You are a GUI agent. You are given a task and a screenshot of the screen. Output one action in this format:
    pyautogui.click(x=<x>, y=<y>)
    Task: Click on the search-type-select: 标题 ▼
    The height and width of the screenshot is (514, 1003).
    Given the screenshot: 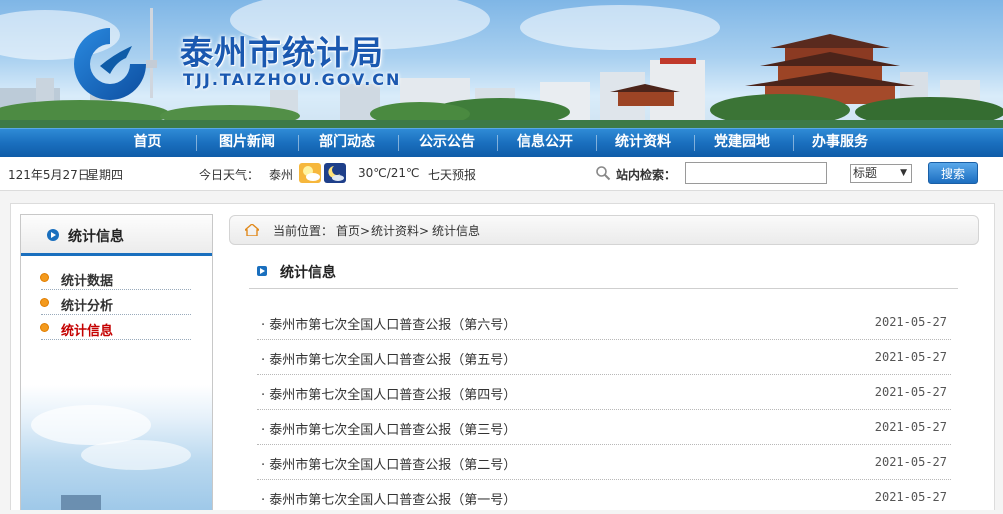 What is the action you would take?
    pyautogui.click(x=881, y=173)
    